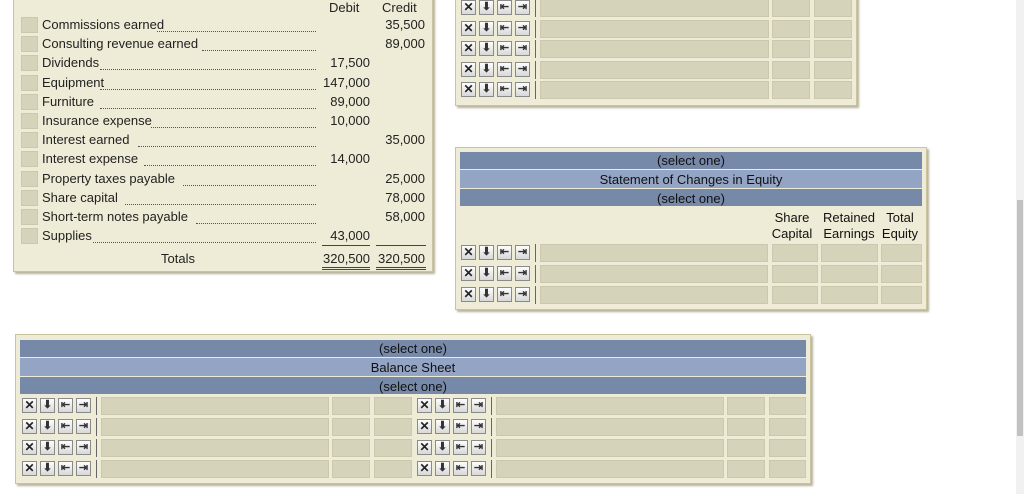 The image size is (1024, 494). Describe the element at coordinates (849, 295) in the screenshot. I see `retained-earnings-input` at that location.